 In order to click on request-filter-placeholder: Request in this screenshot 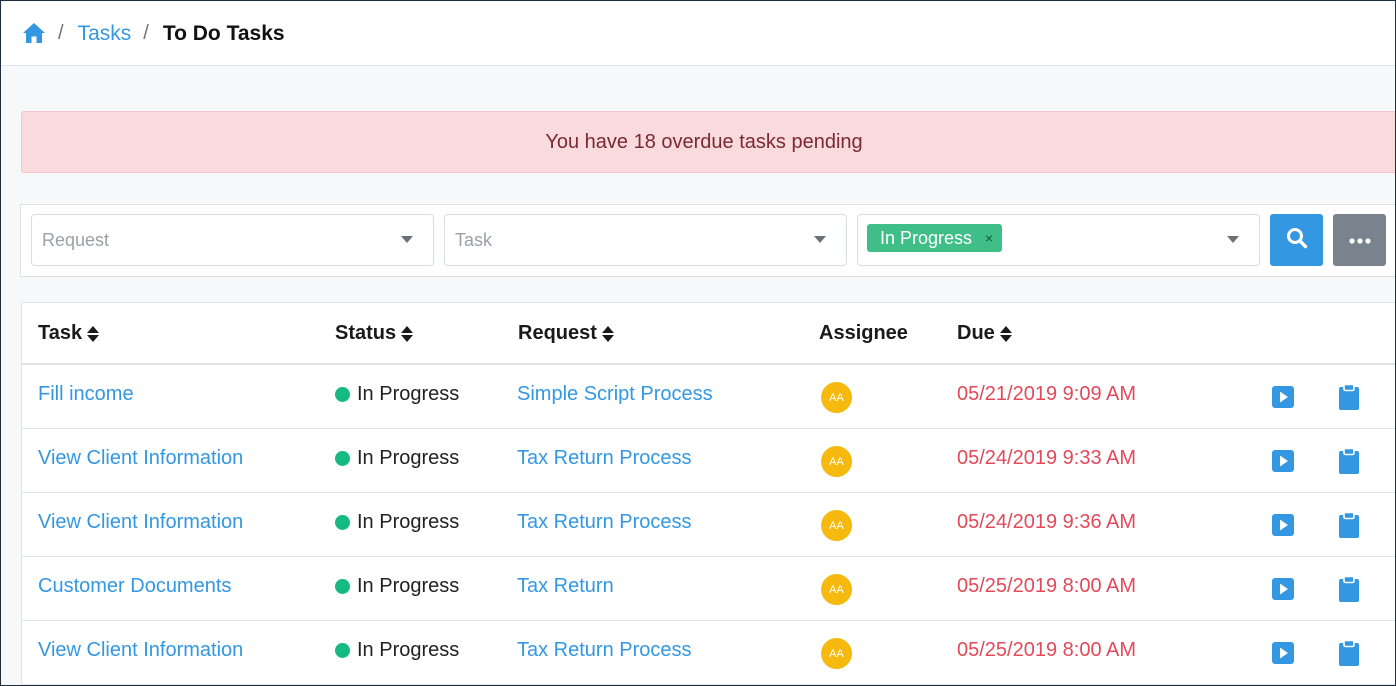, I will do `click(76, 240)`.